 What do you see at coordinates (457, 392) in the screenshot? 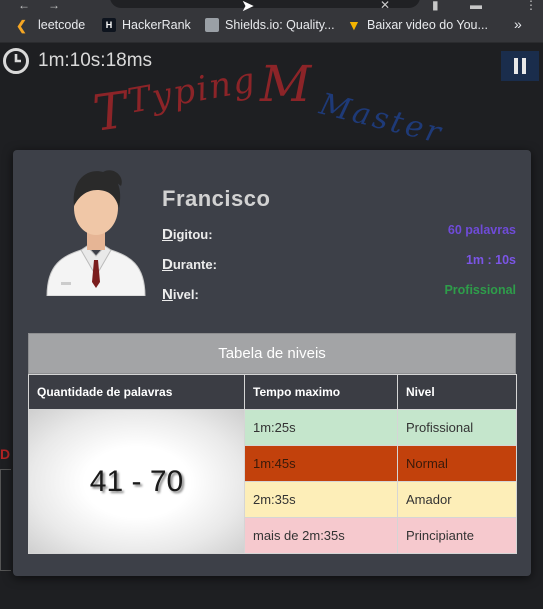
I see `header-level: Nivel` at bounding box center [457, 392].